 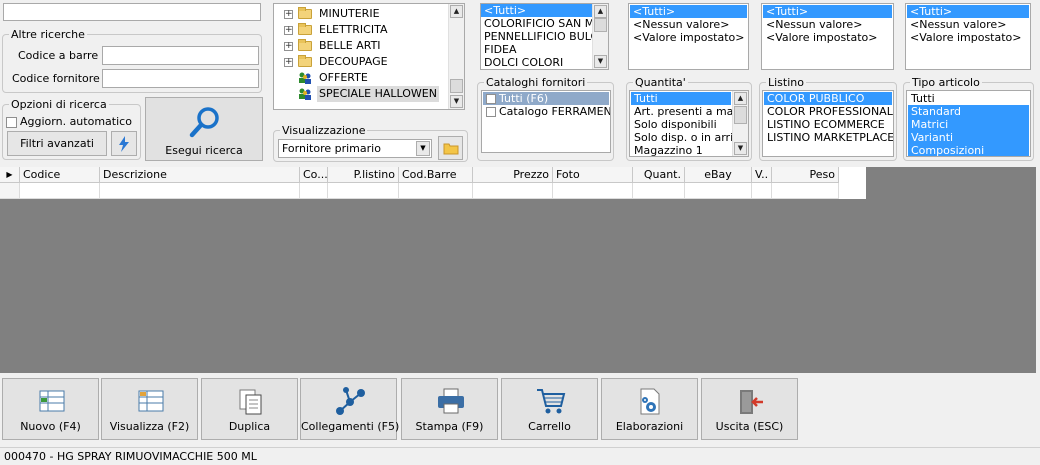 I want to click on carrello-button: Carrello, so click(x=549, y=409).